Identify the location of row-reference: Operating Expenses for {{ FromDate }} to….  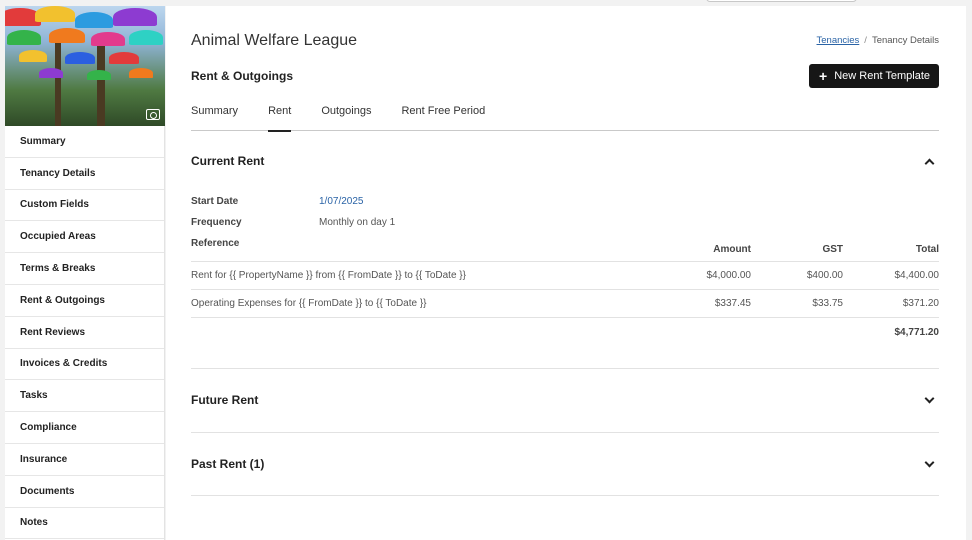
(309, 303).